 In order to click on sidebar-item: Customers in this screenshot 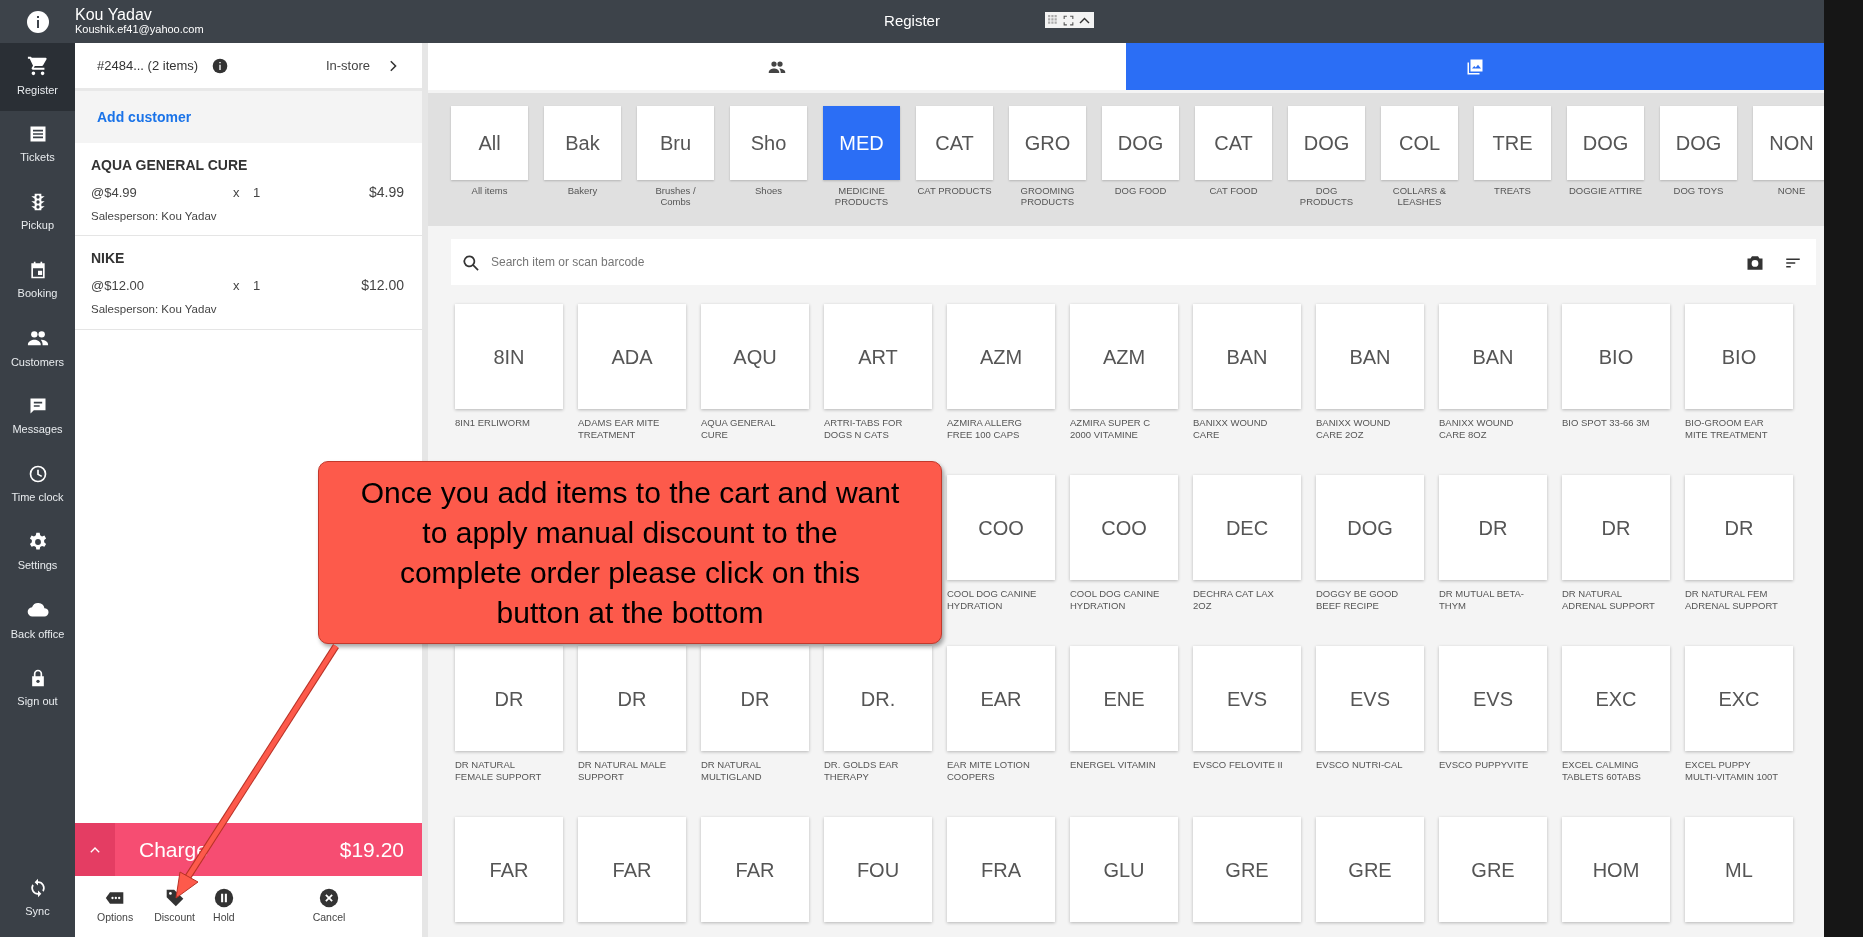, I will do `click(37, 349)`.